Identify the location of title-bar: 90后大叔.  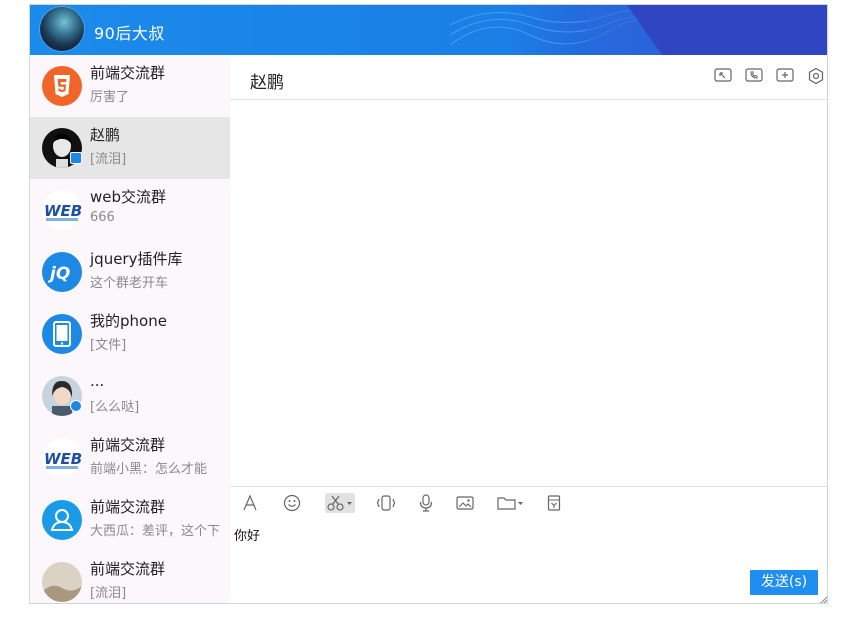
(428, 30).